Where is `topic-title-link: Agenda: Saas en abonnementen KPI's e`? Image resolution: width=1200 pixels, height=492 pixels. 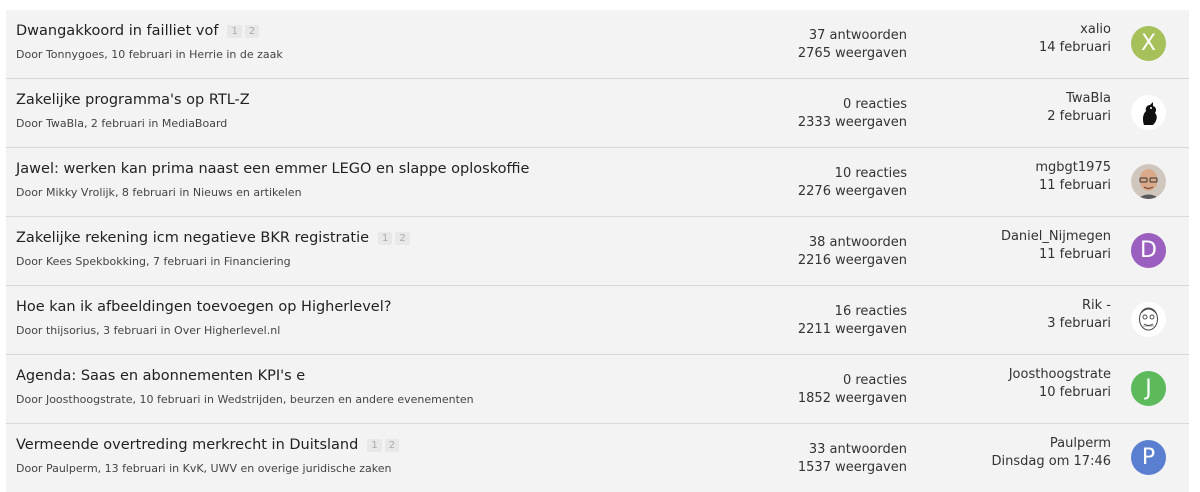
topic-title-link: Agenda: Saas en abonnementen KPI's e is located at coordinates (160, 376).